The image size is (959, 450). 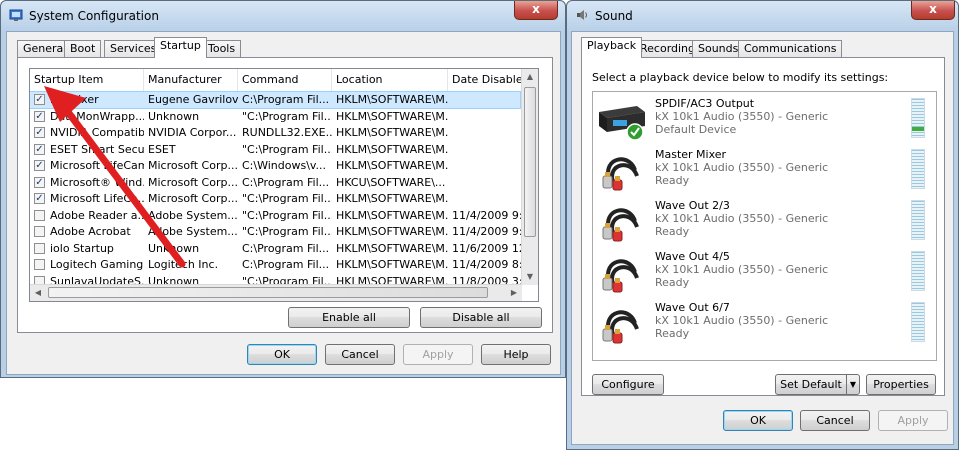 What do you see at coordinates (913, 420) in the screenshot?
I see `sound-apply-button: Apply` at bounding box center [913, 420].